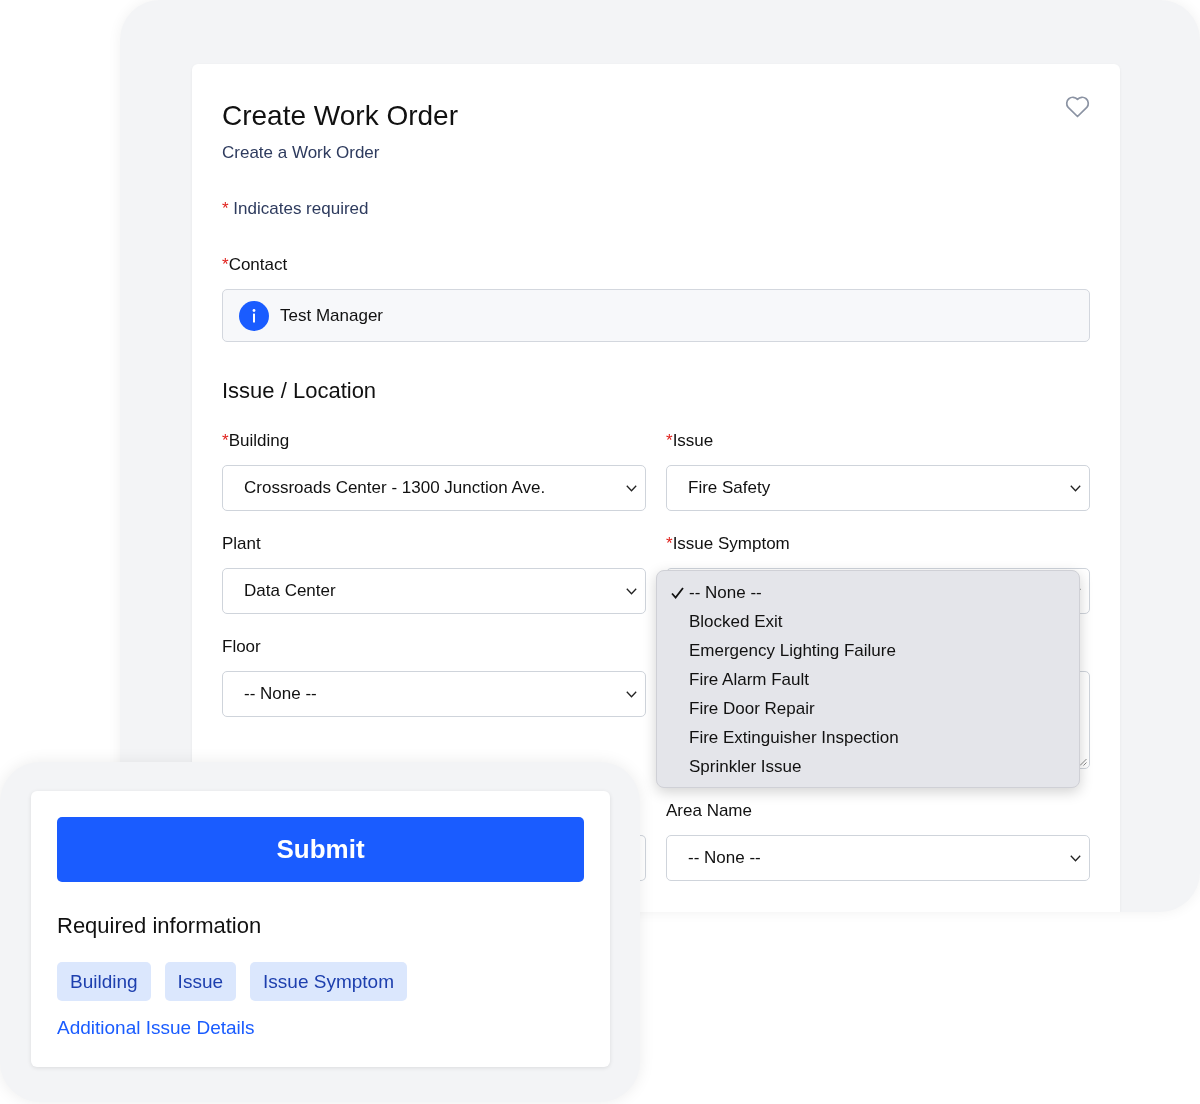  I want to click on section-title: Issue / Location, so click(299, 391).